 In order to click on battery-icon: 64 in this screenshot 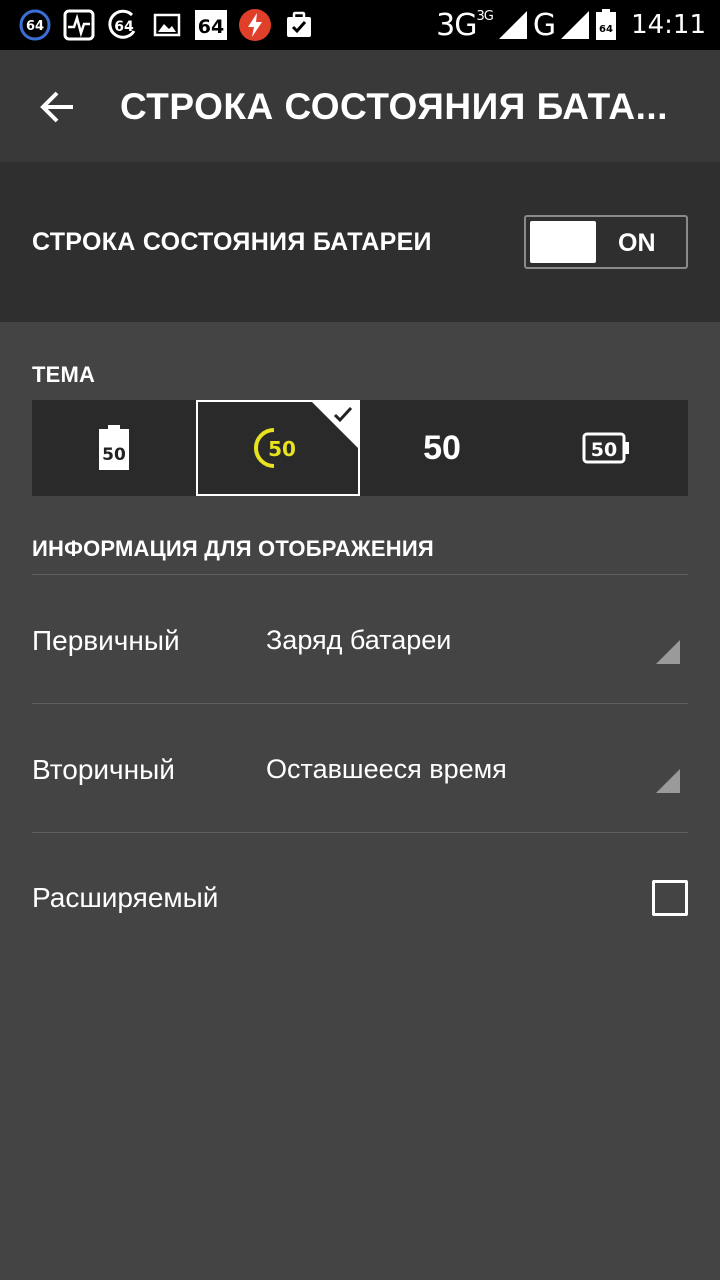, I will do `click(606, 24)`.